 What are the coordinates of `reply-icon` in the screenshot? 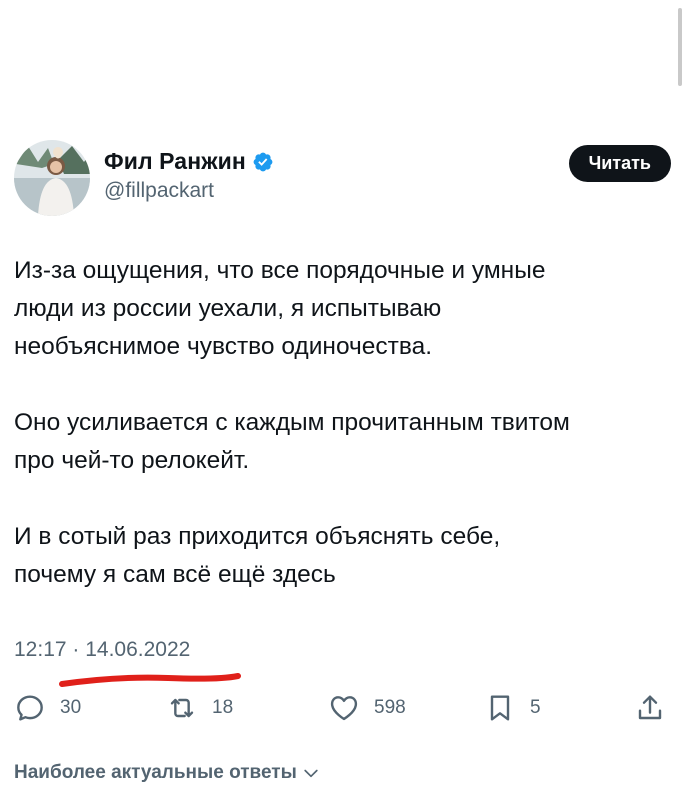 It's located at (30, 708).